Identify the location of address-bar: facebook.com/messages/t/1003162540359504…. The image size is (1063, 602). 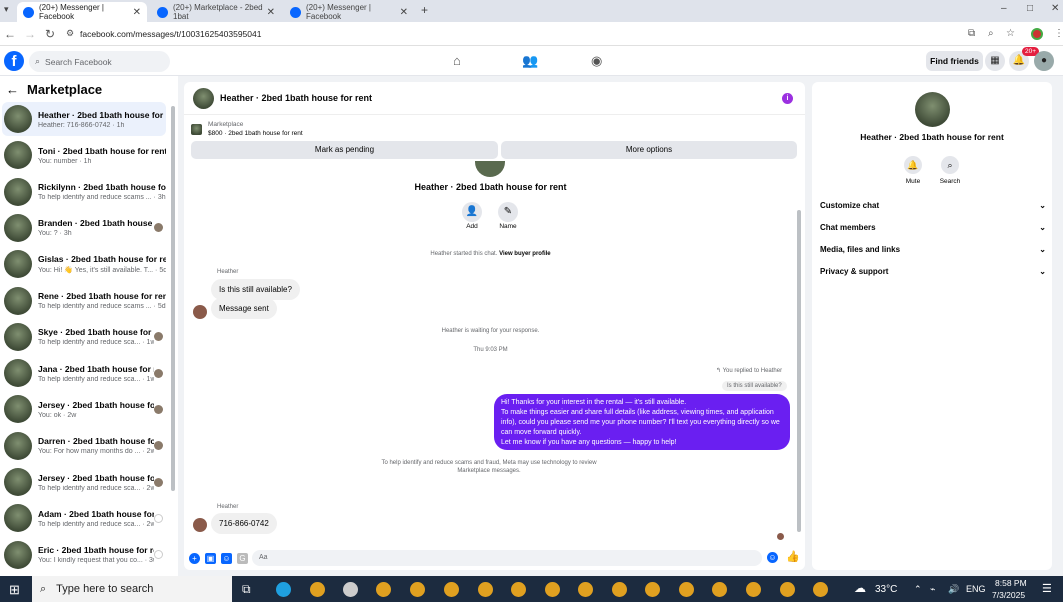
(170, 34).